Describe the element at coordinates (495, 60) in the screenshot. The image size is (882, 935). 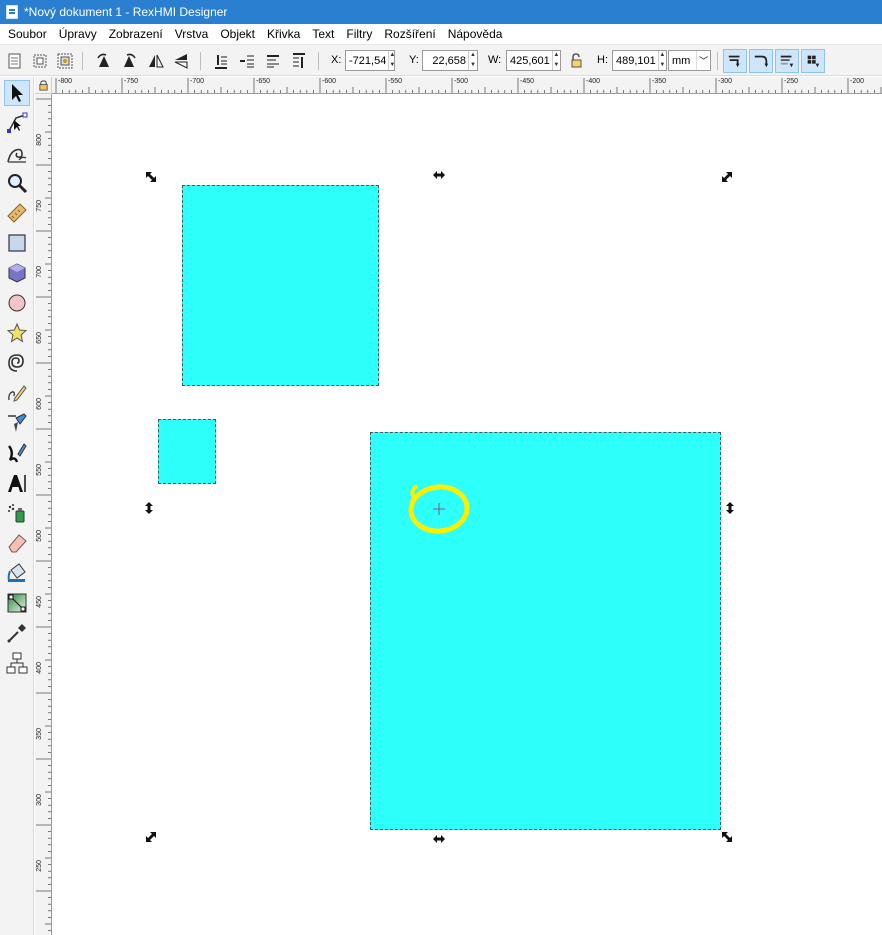
I see `w-label: W:` at that location.